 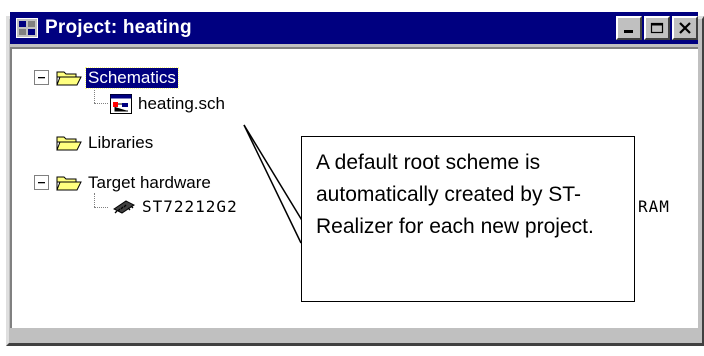 I want to click on tree-item-schematic-file: heating.sch, so click(x=168, y=104).